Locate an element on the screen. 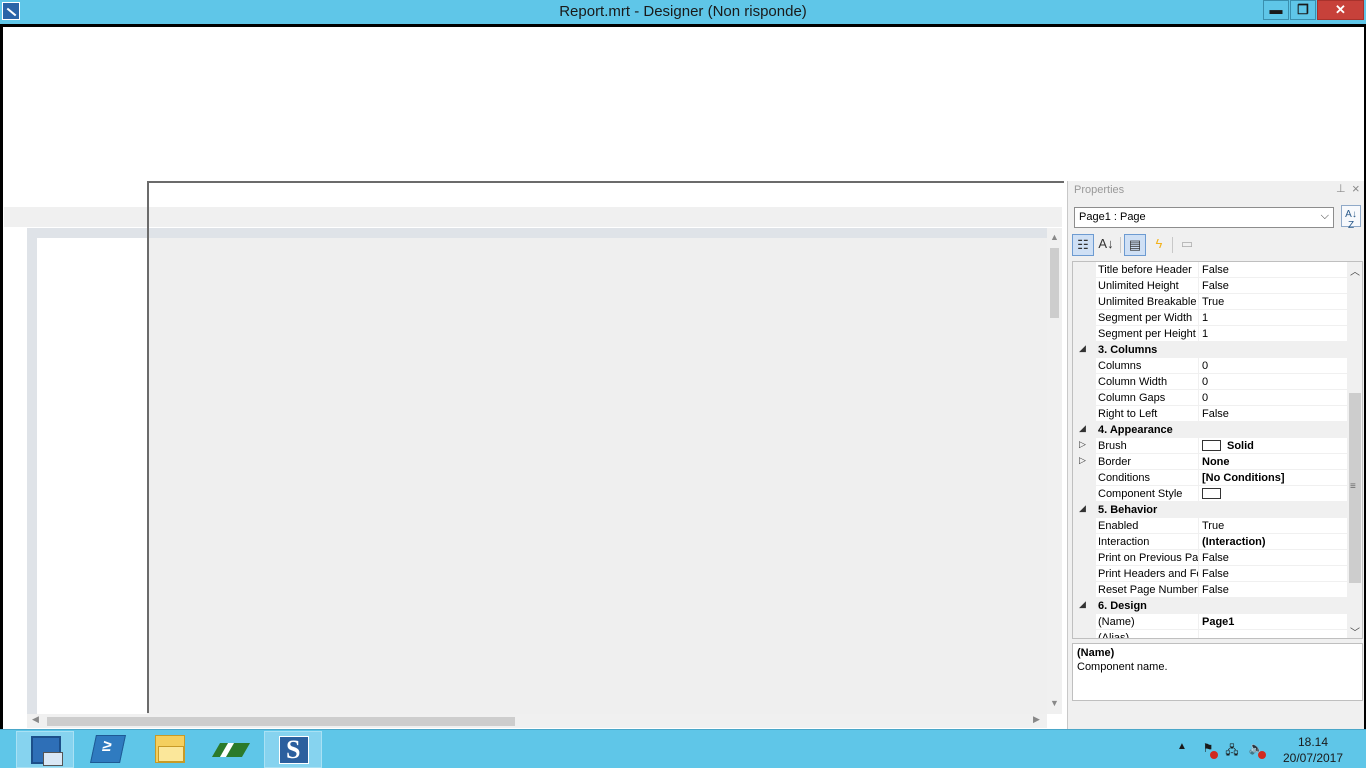 This screenshot has width=1366, height=780. property-value: [No Conditions] is located at coordinates (1273, 478).